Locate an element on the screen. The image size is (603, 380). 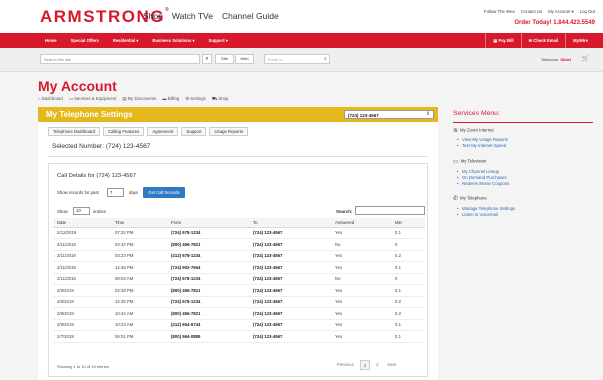
util-my-account: My Account ▾ is located at coordinates (561, 12).